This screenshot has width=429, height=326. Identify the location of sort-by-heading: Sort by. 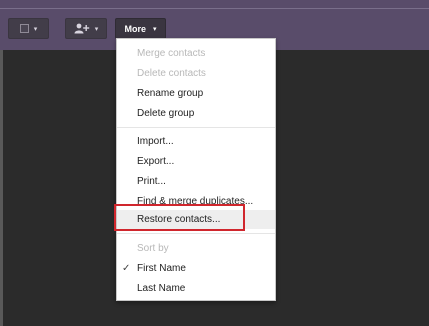
(153, 248).